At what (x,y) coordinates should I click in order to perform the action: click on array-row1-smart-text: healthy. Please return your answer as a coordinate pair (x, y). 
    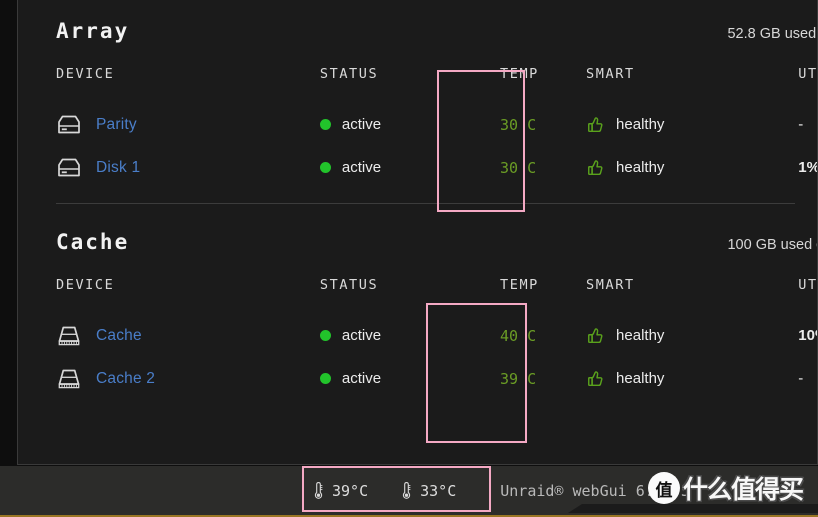
    Looking at the image, I should click on (640, 167).